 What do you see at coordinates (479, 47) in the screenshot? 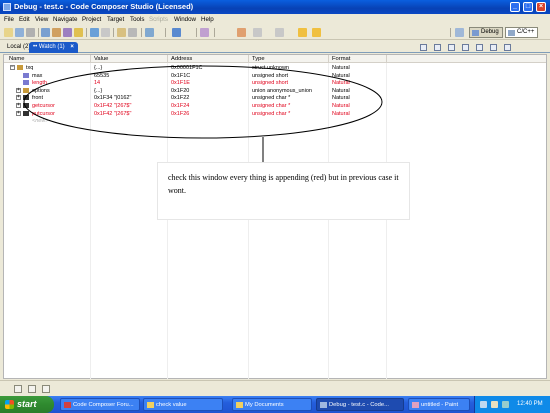
I see `collapse-all-icon` at bounding box center [479, 47].